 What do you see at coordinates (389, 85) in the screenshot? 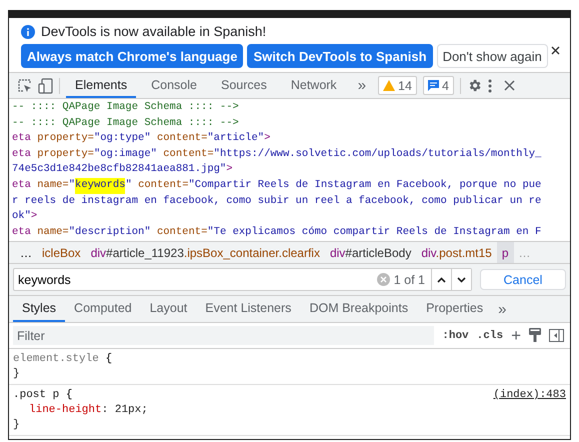
I see `warning-icon` at bounding box center [389, 85].